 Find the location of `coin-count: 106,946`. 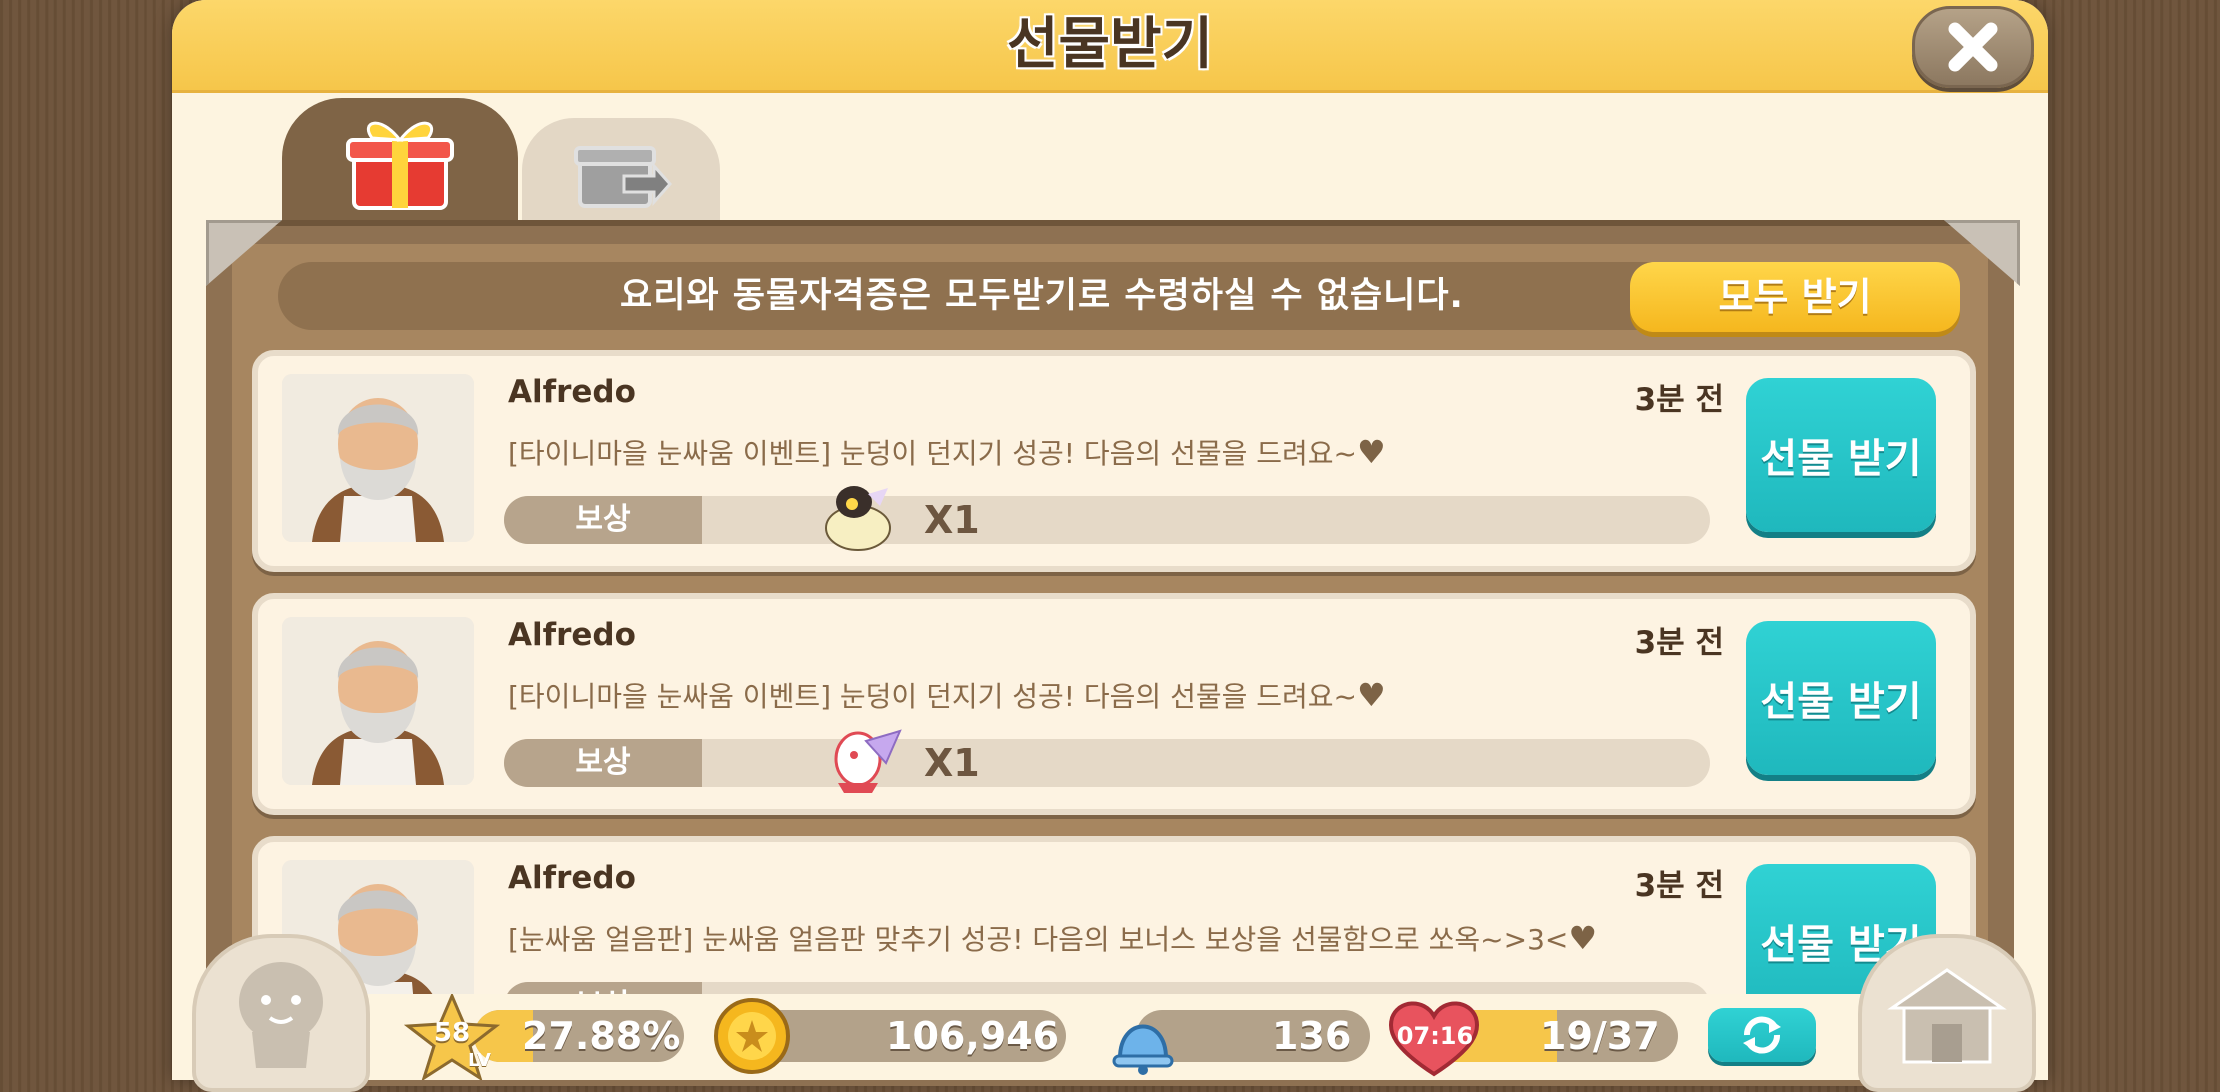

coin-count: 106,946 is located at coordinates (973, 1036).